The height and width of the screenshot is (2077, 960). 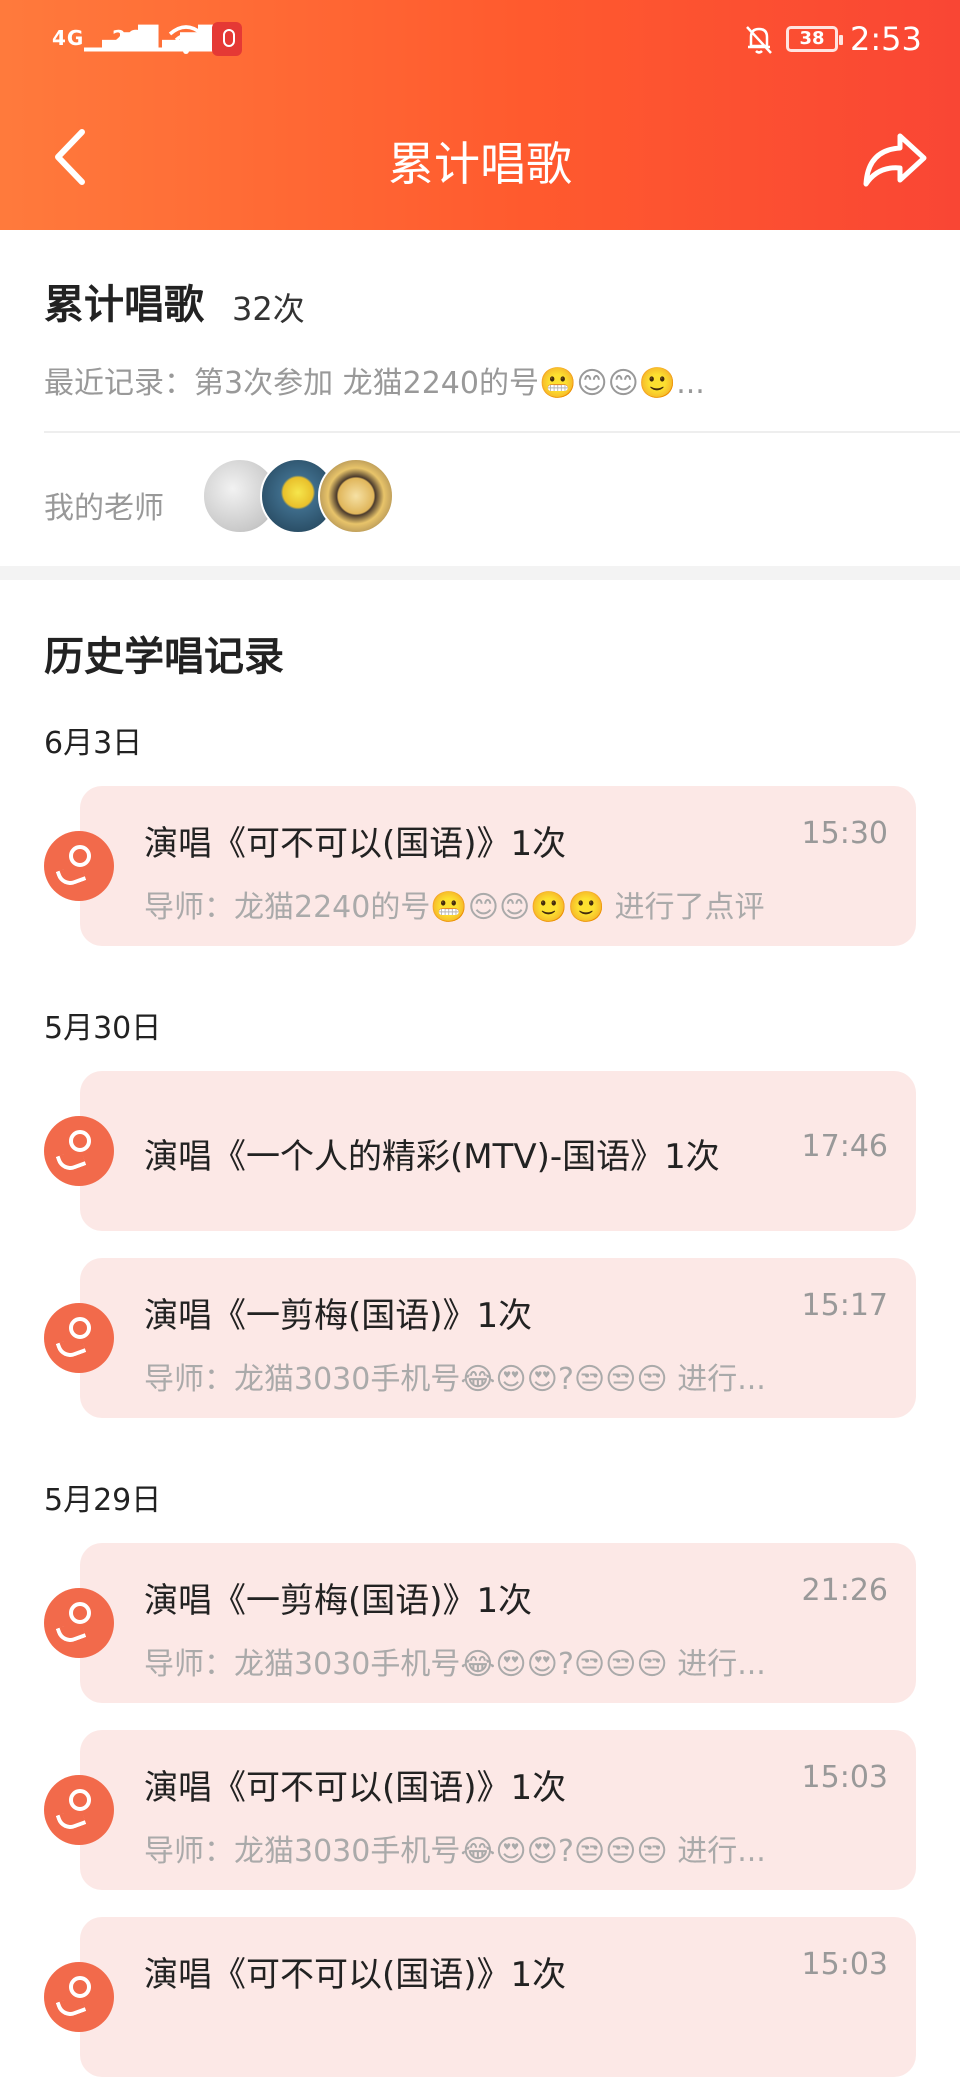 What do you see at coordinates (480, 164) in the screenshot?
I see `page-title: 累计唱歌` at bounding box center [480, 164].